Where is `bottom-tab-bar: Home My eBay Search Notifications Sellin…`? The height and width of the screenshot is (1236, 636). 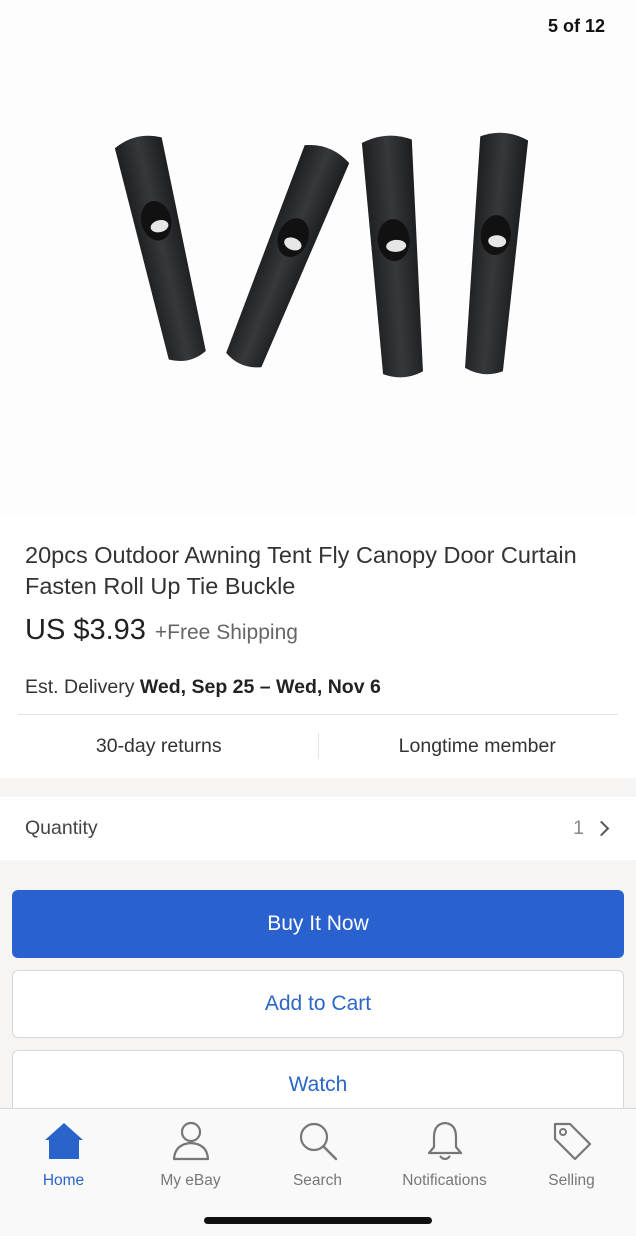
bottom-tab-bar: Home My eBay Search Notifications Sellin… is located at coordinates (318, 1172).